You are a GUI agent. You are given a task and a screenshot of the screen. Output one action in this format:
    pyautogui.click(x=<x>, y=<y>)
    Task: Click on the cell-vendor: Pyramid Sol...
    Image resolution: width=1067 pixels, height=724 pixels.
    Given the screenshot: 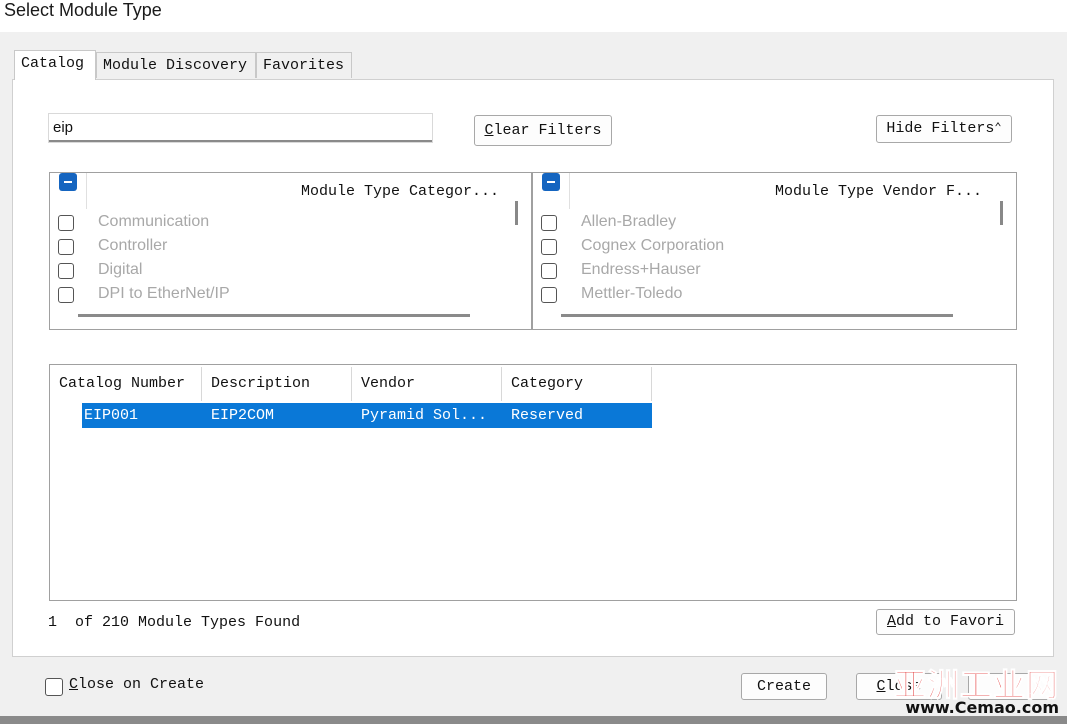 What is the action you would take?
    pyautogui.click(x=424, y=415)
    